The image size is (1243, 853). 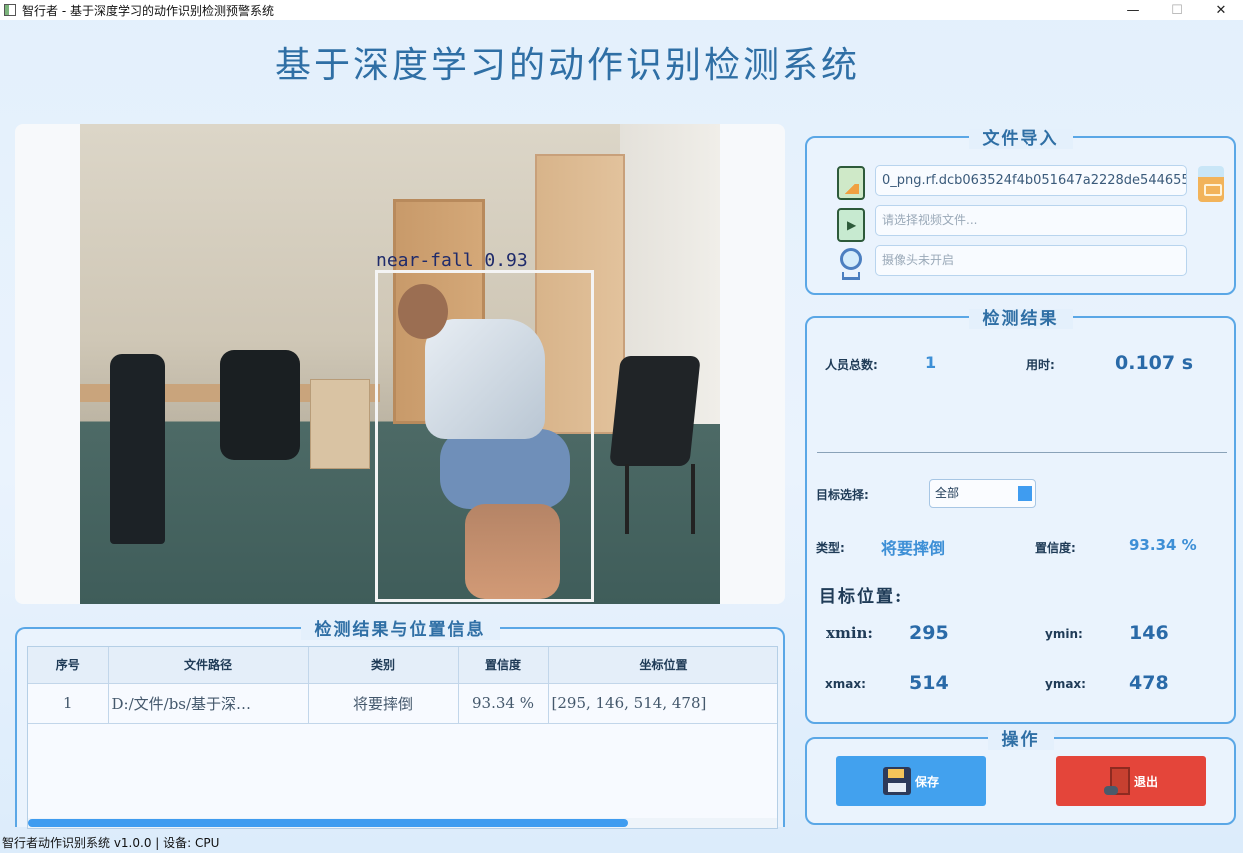 What do you see at coordinates (208, 665) in the screenshot?
I see `column-header-path: 文件路径` at bounding box center [208, 665].